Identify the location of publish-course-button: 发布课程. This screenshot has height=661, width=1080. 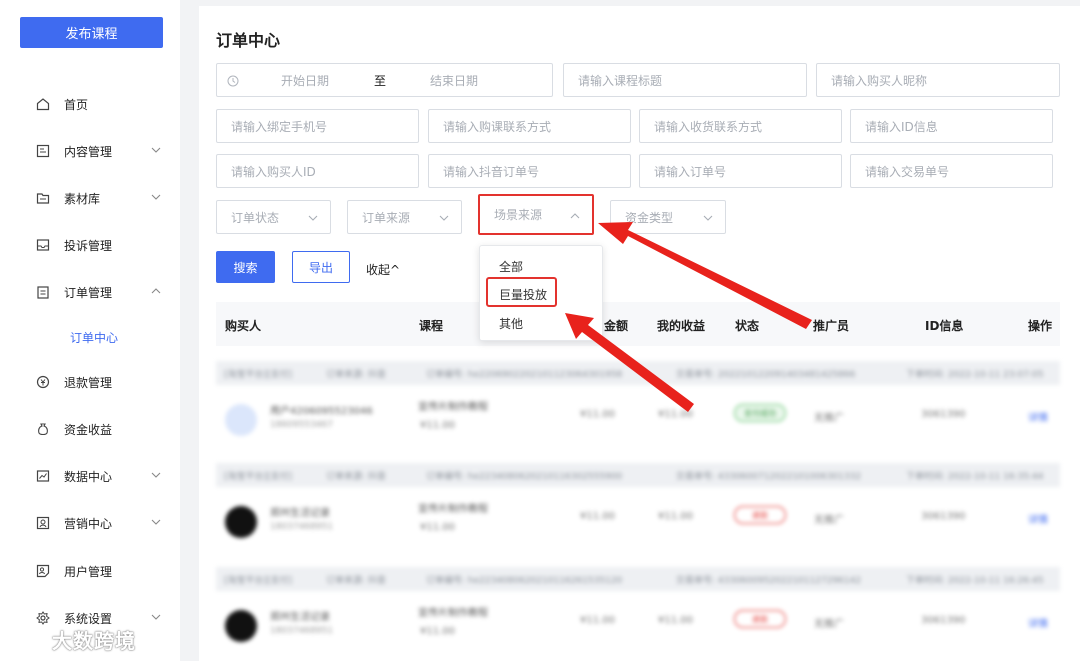
(91, 32).